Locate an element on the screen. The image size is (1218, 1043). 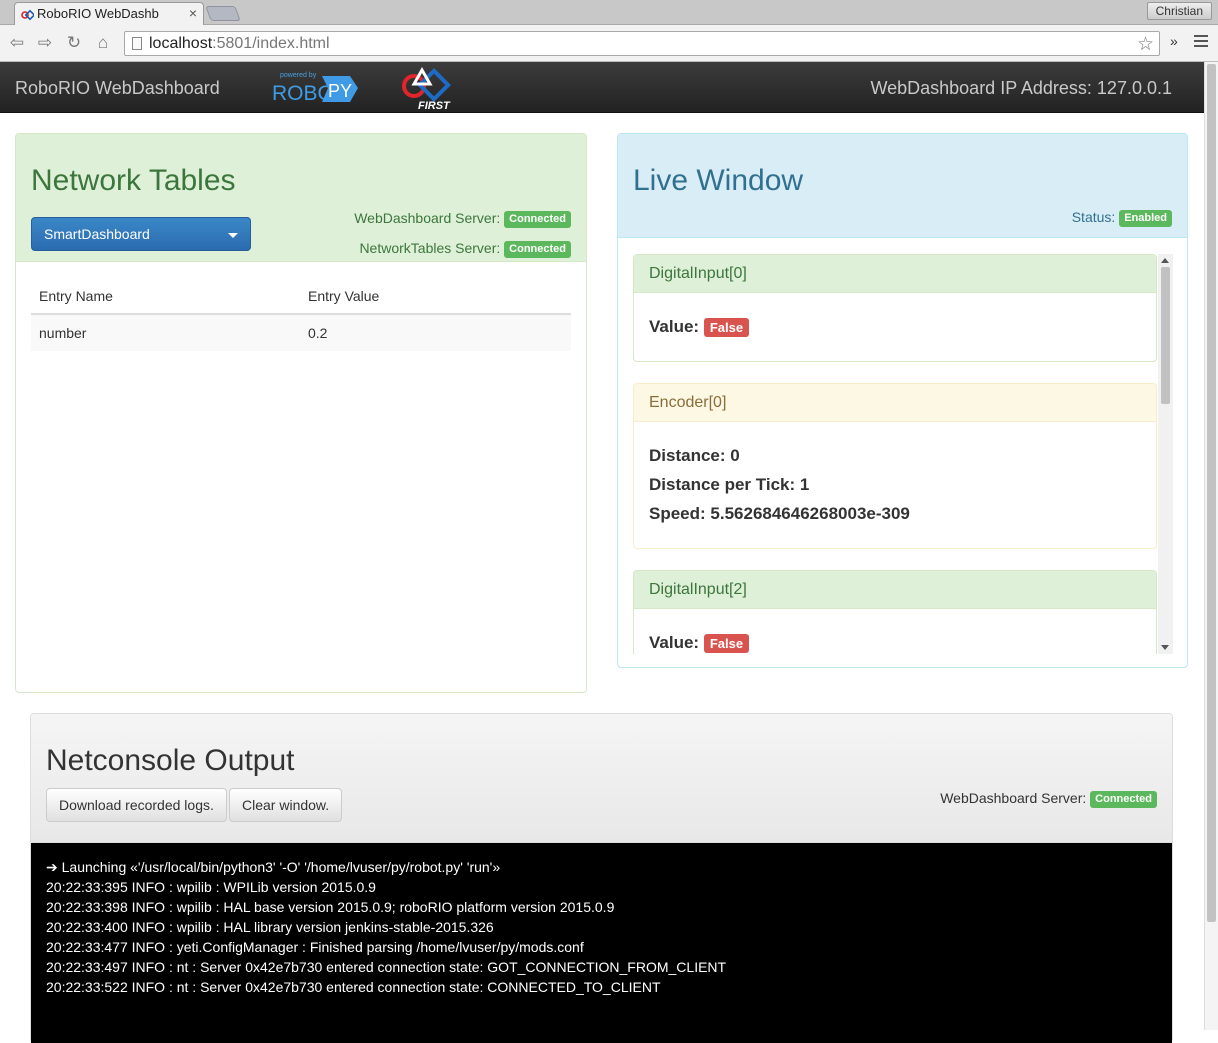
download-logs-button: Download recorded logs. is located at coordinates (136, 805).